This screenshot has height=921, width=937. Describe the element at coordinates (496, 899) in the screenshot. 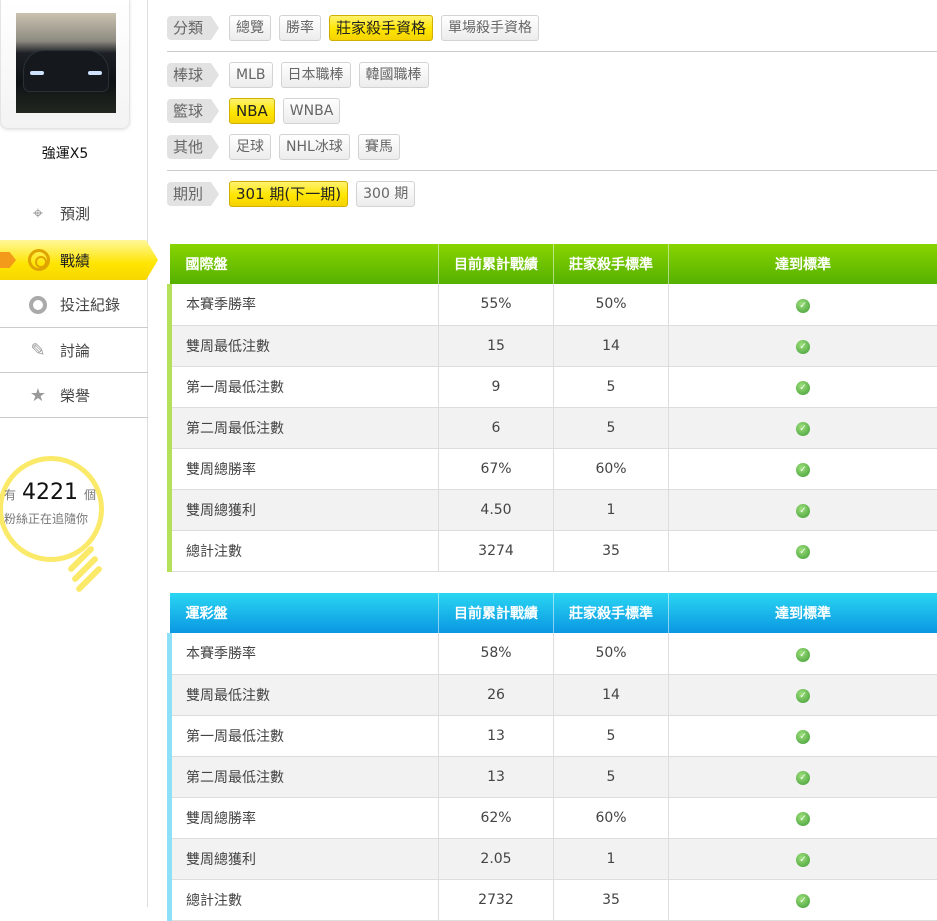

I see `current-value: 2732` at that location.